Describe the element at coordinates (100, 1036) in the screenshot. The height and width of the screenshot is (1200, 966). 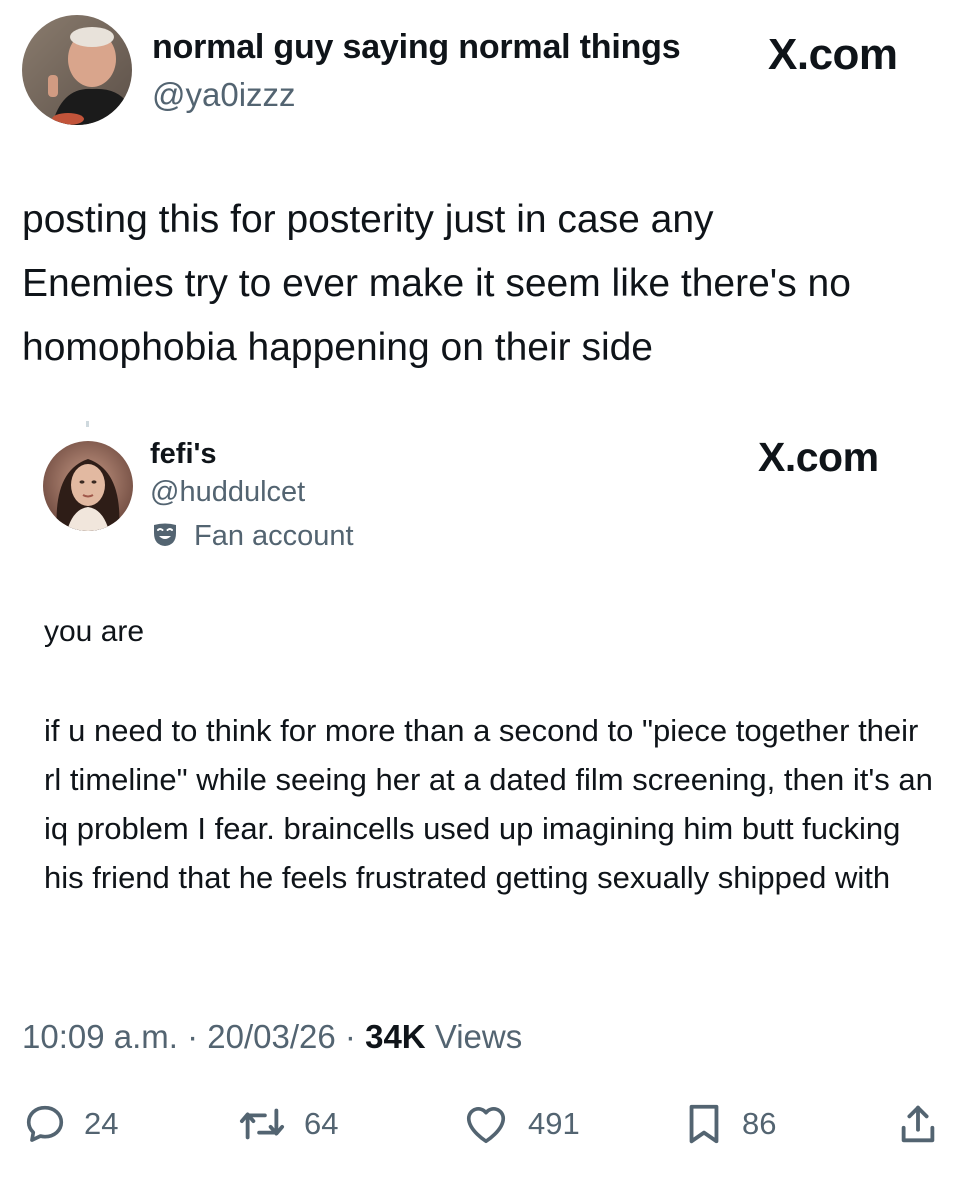
I see `tweet-time: 10:09 a.m.` at that location.